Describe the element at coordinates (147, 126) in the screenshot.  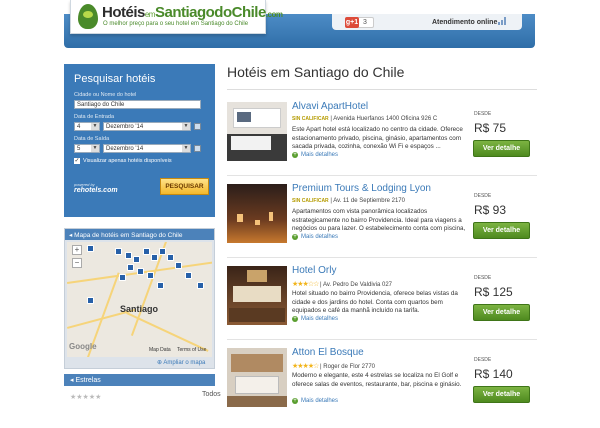
I see `checkin-month-select: Dezembro '14 ▼` at that location.